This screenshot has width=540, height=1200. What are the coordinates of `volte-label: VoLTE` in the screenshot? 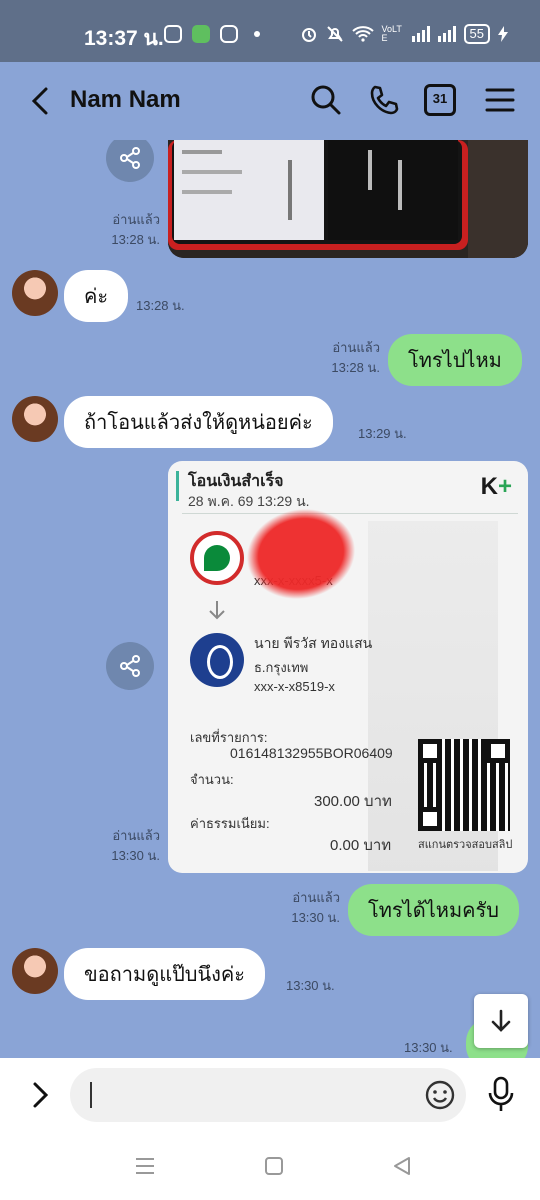 It's located at (391, 33).